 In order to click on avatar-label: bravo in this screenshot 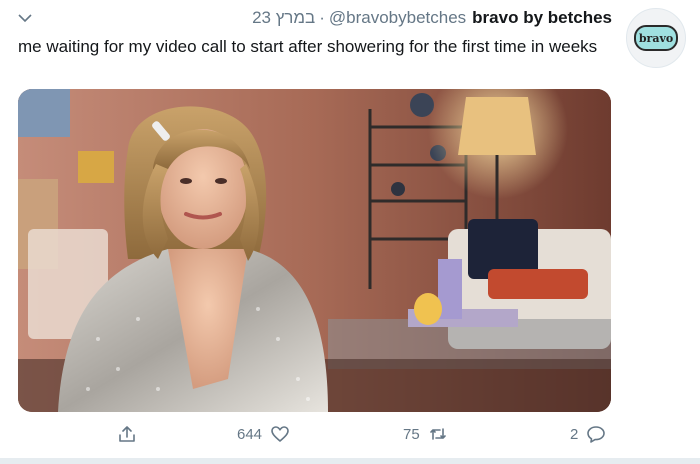, I will do `click(656, 38)`.